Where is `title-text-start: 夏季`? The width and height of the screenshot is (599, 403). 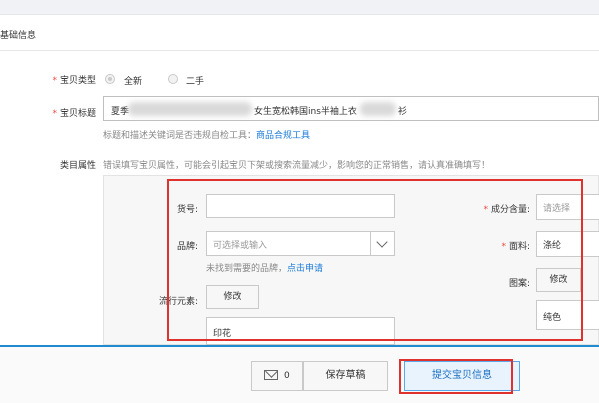
title-text-start: 夏季 is located at coordinates (120, 112).